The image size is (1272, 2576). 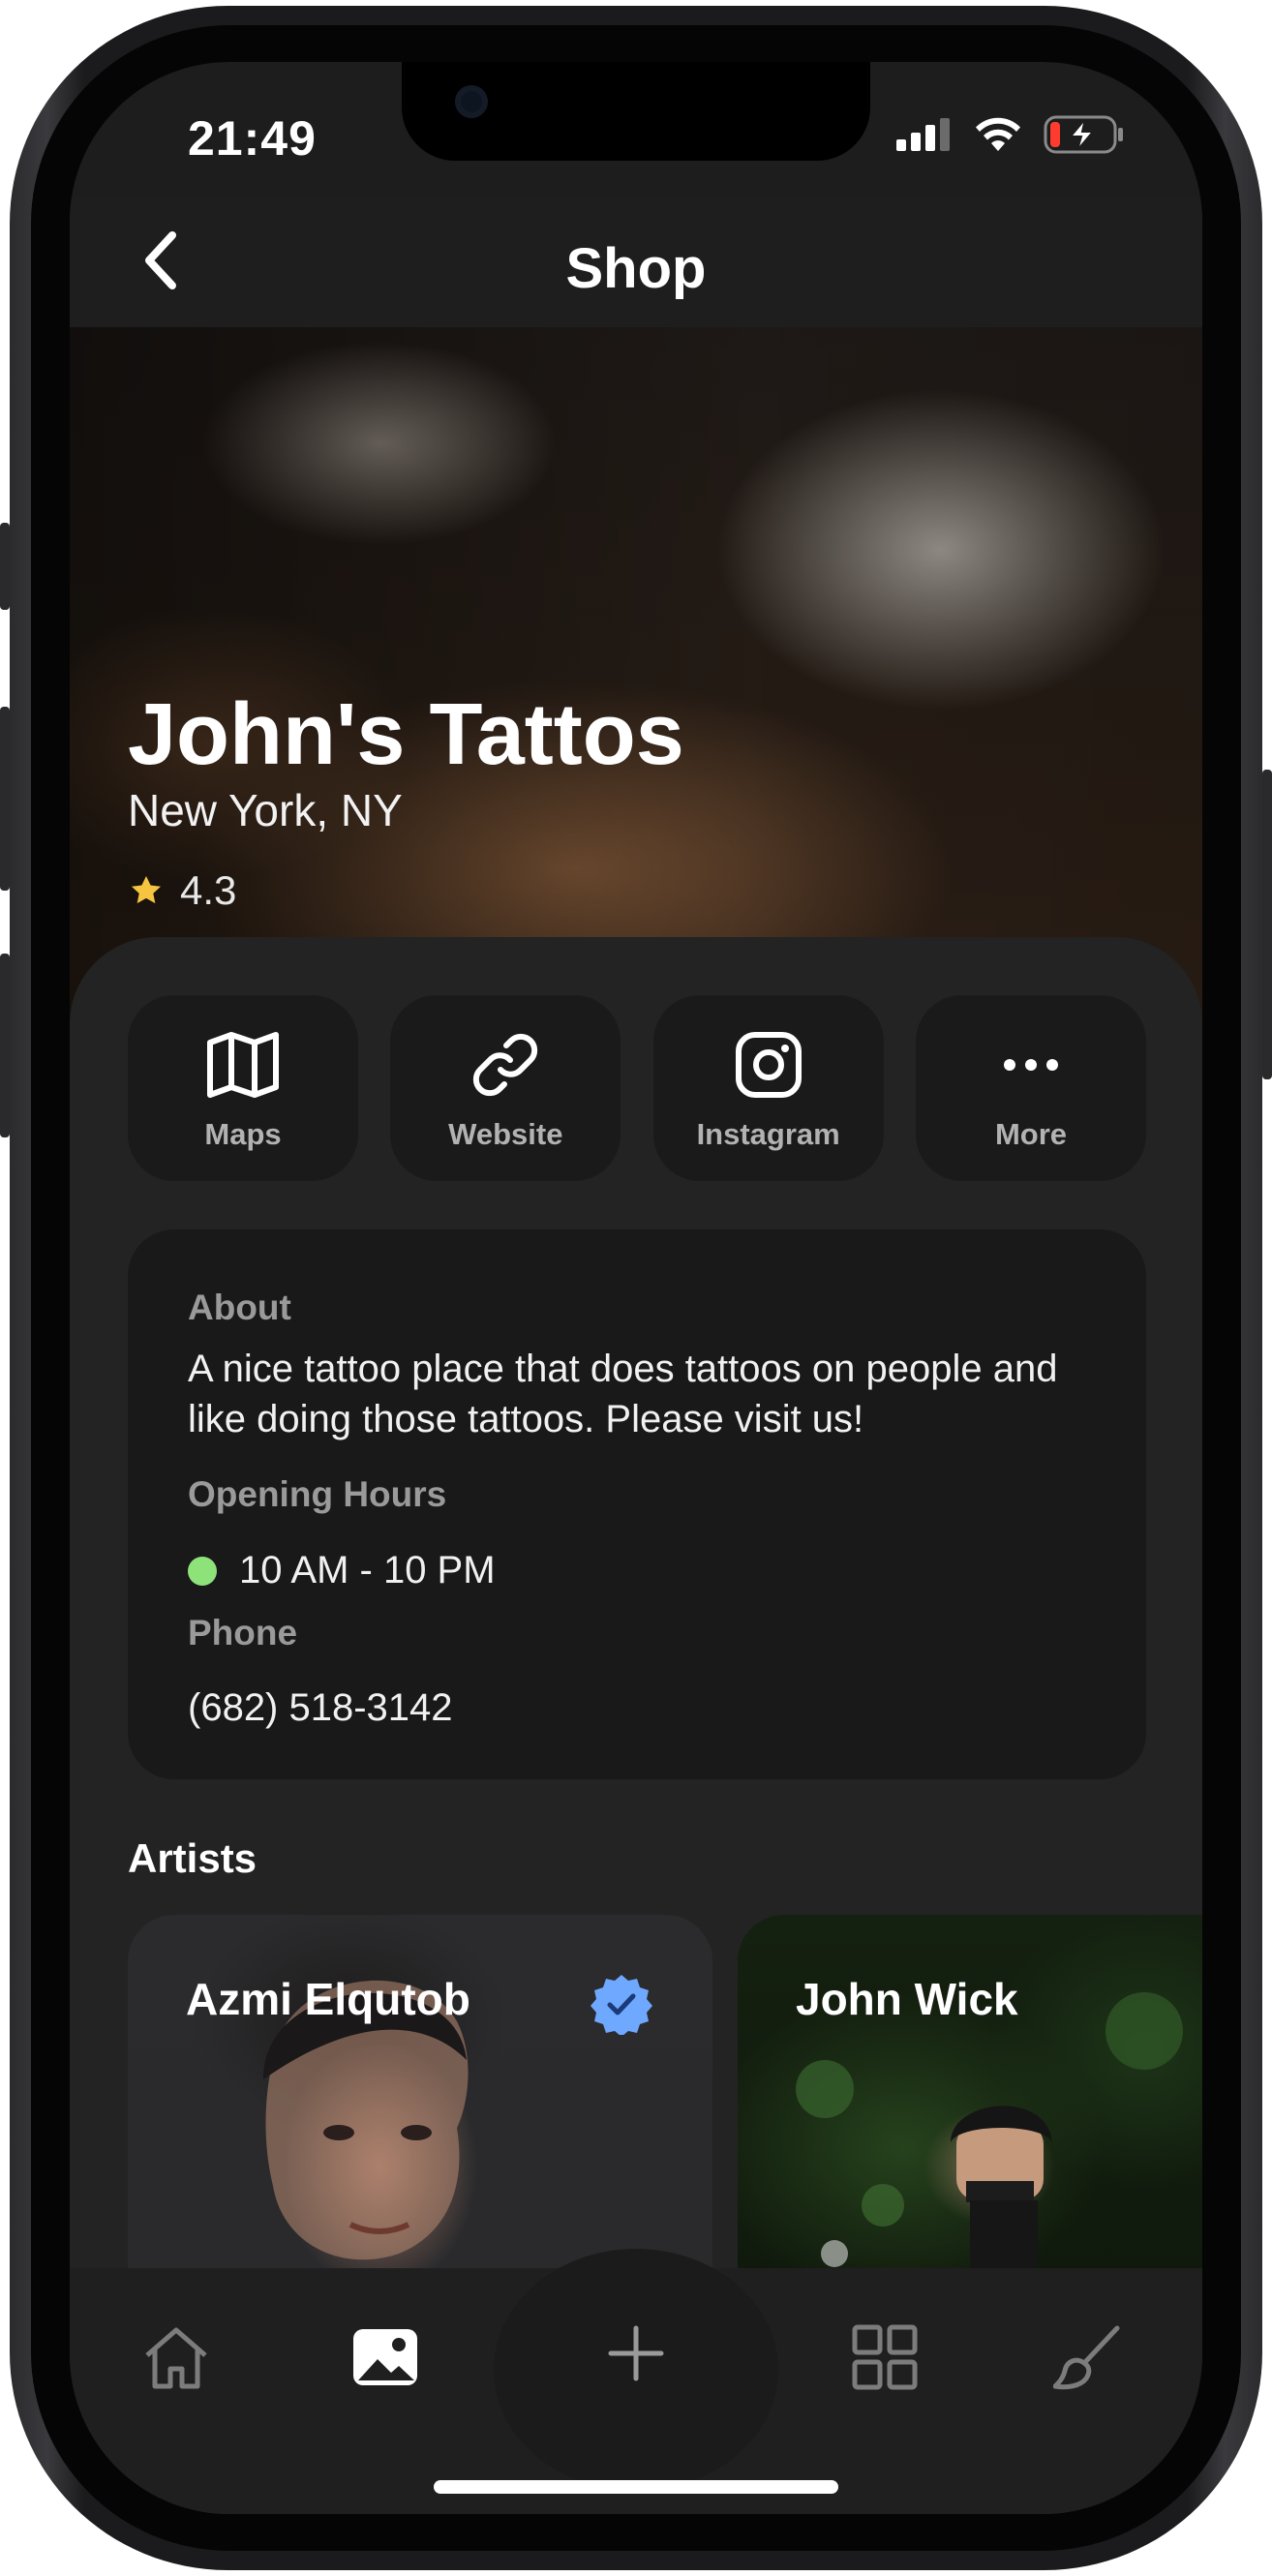 What do you see at coordinates (1030, 1065) in the screenshot?
I see `more-icon` at bounding box center [1030, 1065].